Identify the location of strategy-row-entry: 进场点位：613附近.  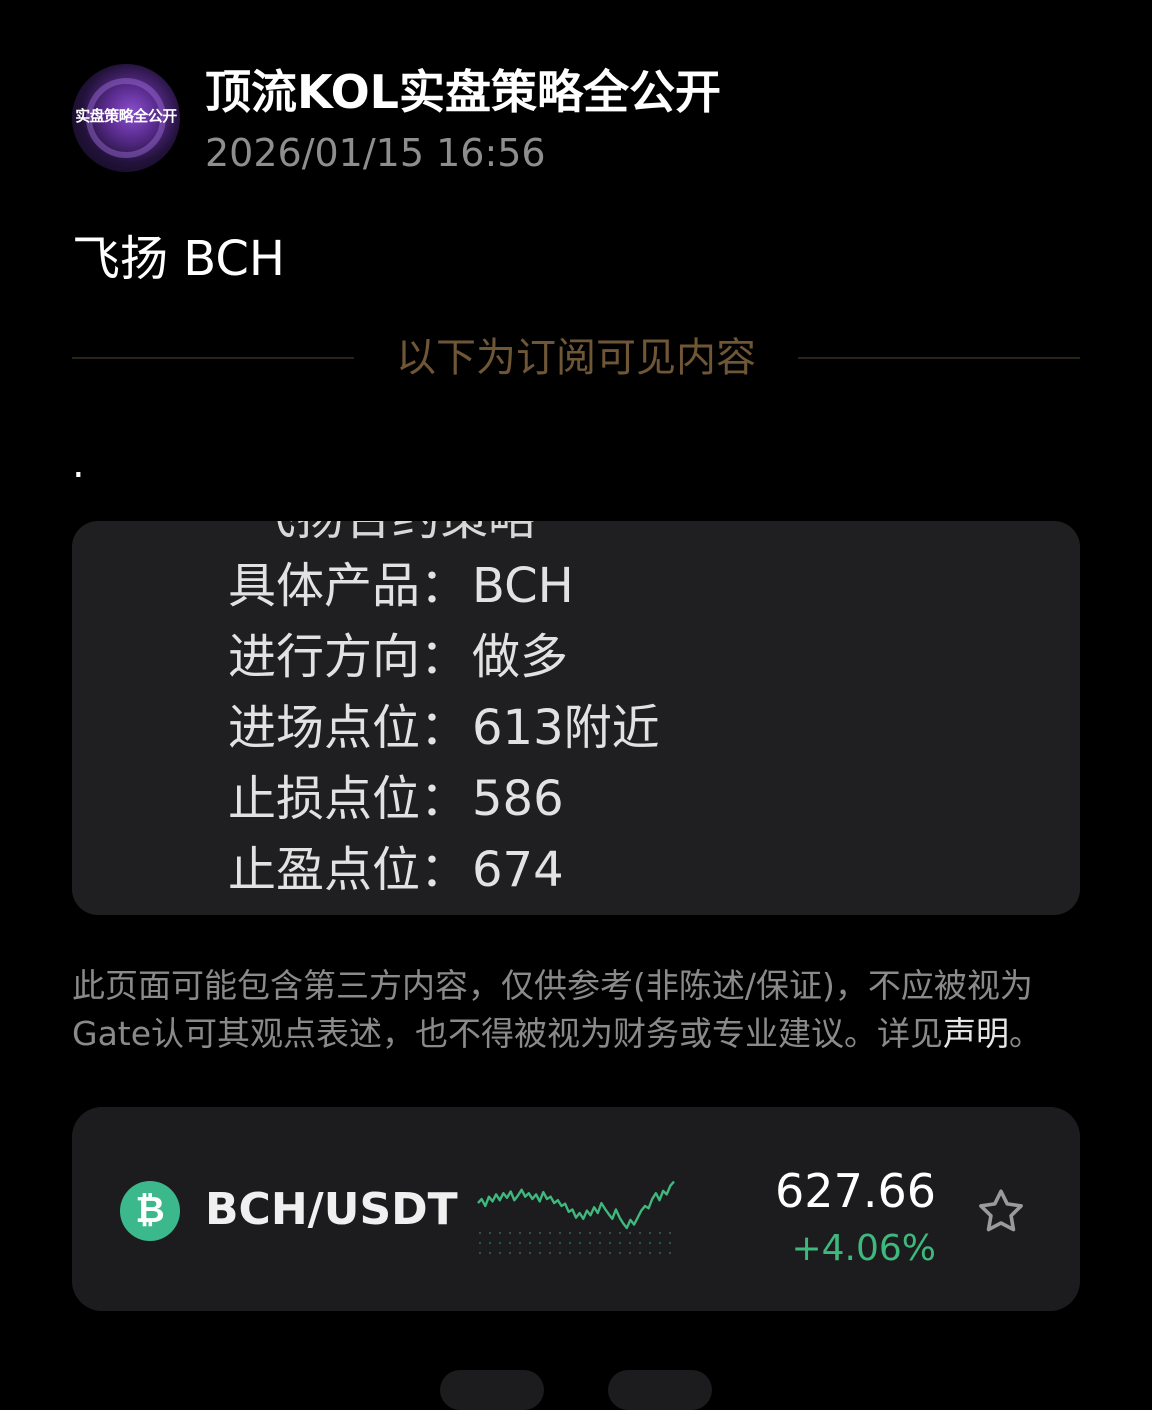
(444, 734).